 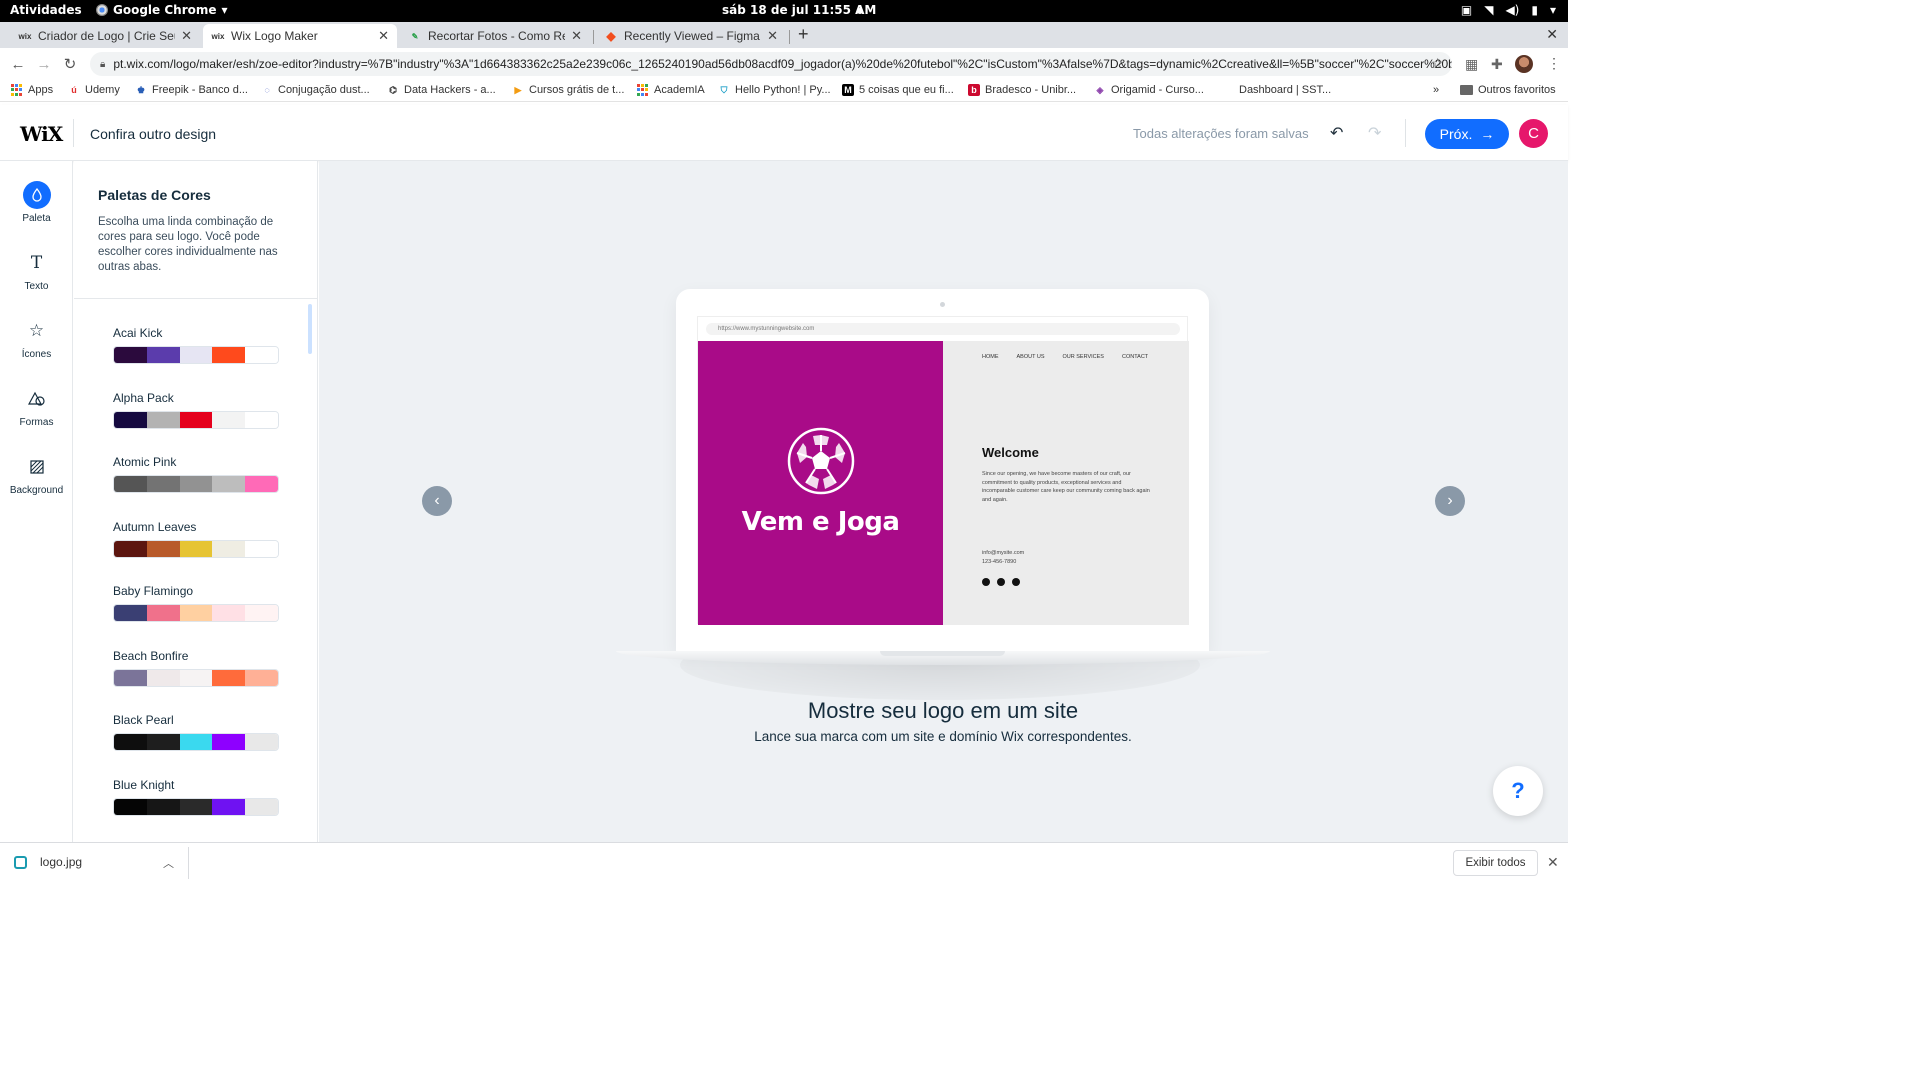 I want to click on more-bookmarks-icon: », so click(x=1436, y=90).